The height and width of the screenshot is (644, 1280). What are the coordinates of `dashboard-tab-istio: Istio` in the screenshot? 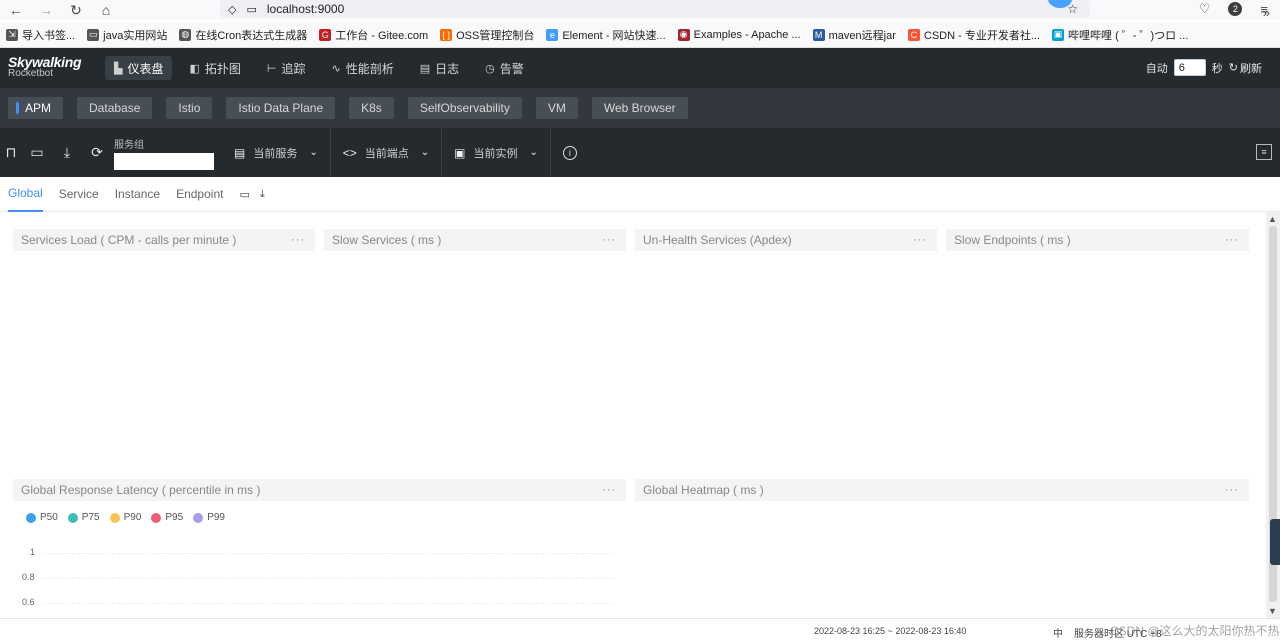 It's located at (189, 108).